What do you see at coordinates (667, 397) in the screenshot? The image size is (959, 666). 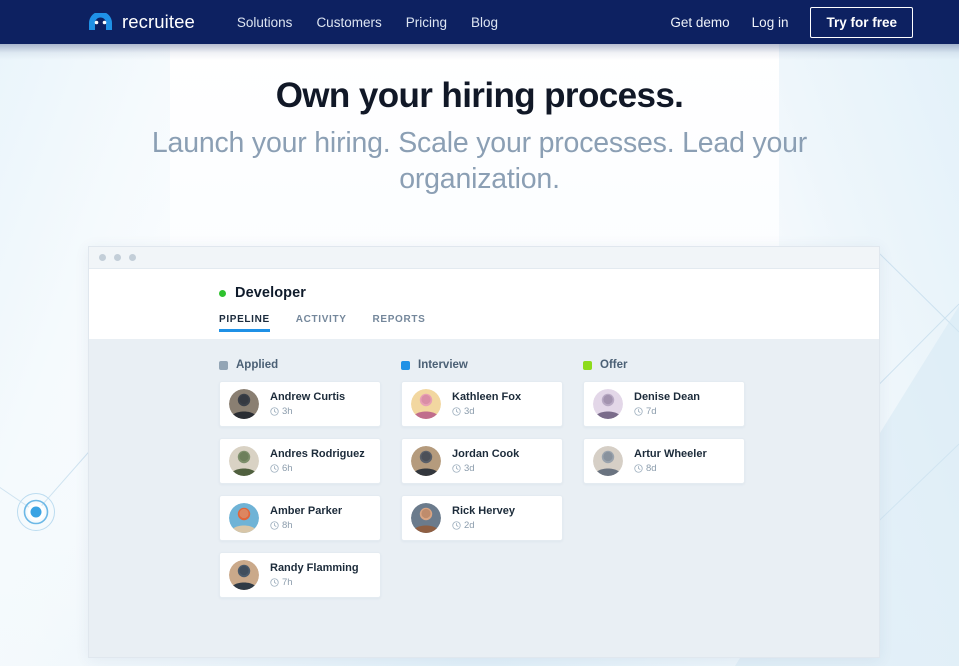 I see `candidate-name: Denise Dean` at bounding box center [667, 397].